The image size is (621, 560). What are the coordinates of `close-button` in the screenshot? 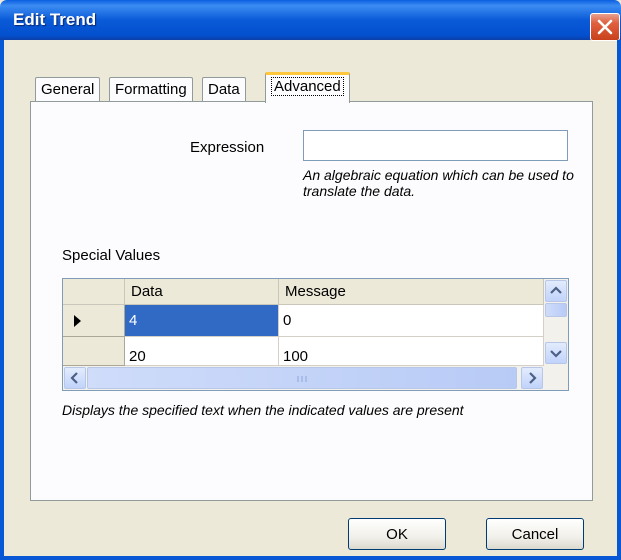 It's located at (605, 27).